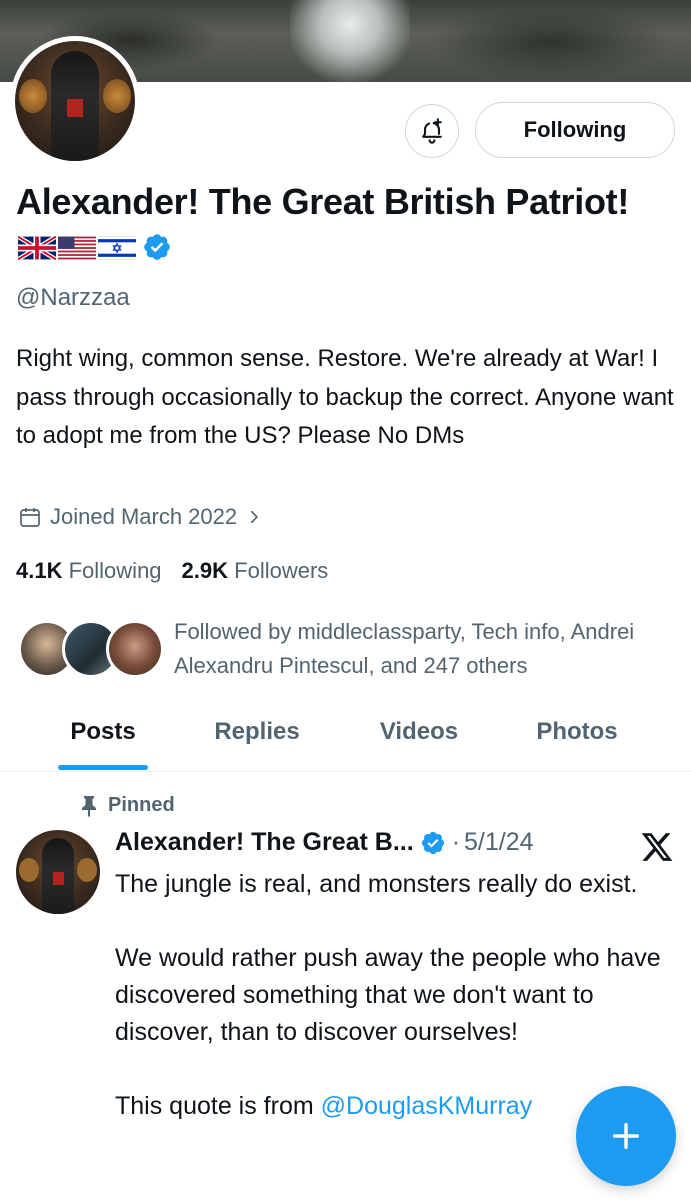 Image resolution: width=691 pixels, height=1200 pixels. I want to click on plus-icon, so click(626, 1136).